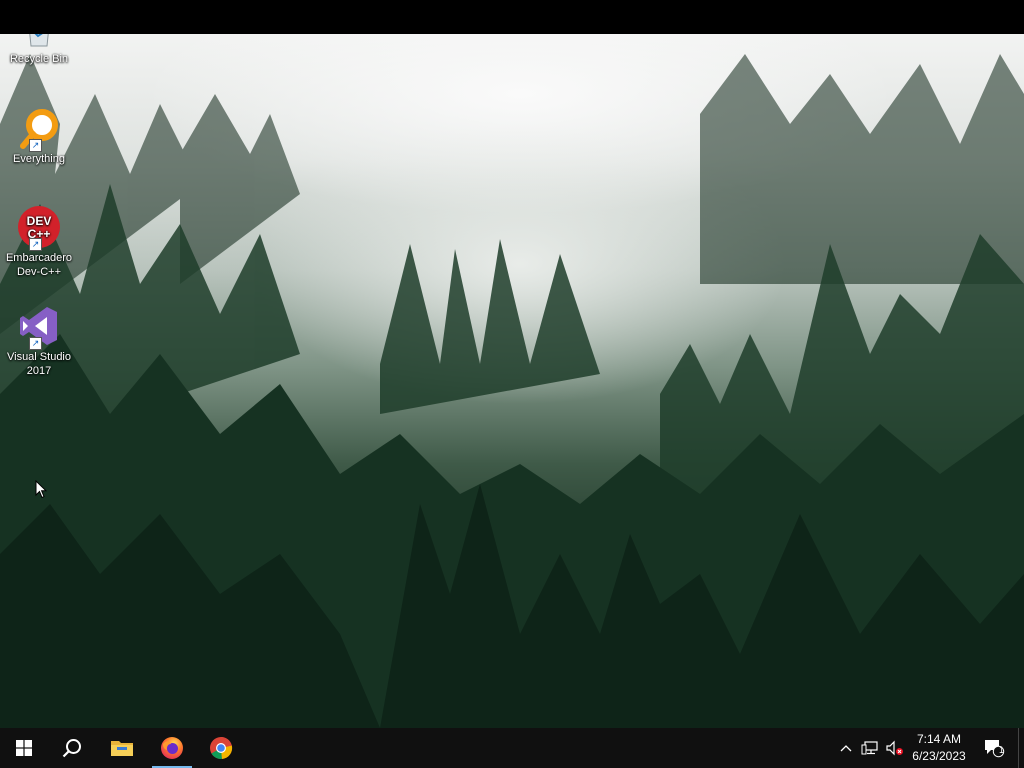 This screenshot has width=1024, height=768. What do you see at coordinates (41, 489) in the screenshot?
I see `mouse-cursor-icon` at bounding box center [41, 489].